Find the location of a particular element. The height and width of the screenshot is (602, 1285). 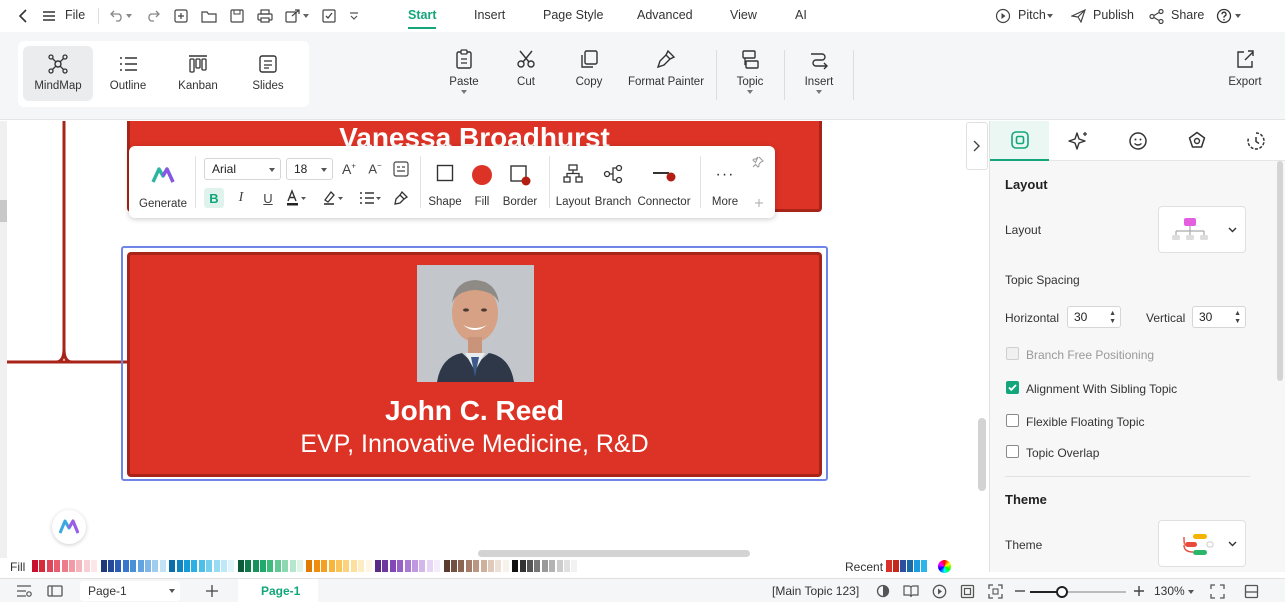

resize-handle-icon is located at coordinates (759, 203).